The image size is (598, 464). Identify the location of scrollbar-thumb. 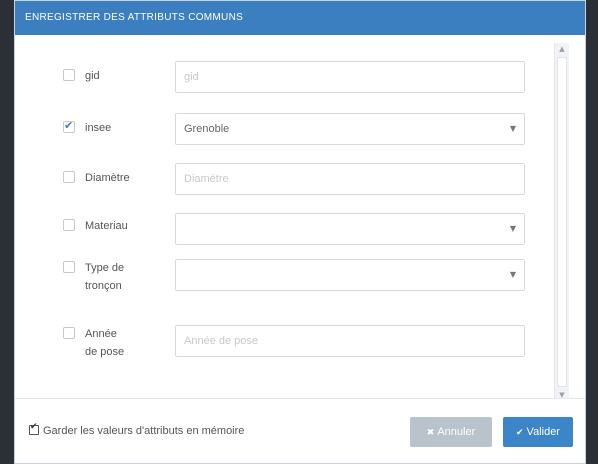
(562, 222).